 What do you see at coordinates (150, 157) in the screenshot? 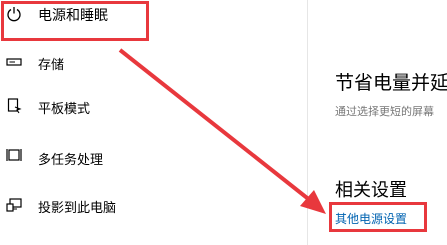
I see `sidebar-item-multitasking: 多任务处理` at bounding box center [150, 157].